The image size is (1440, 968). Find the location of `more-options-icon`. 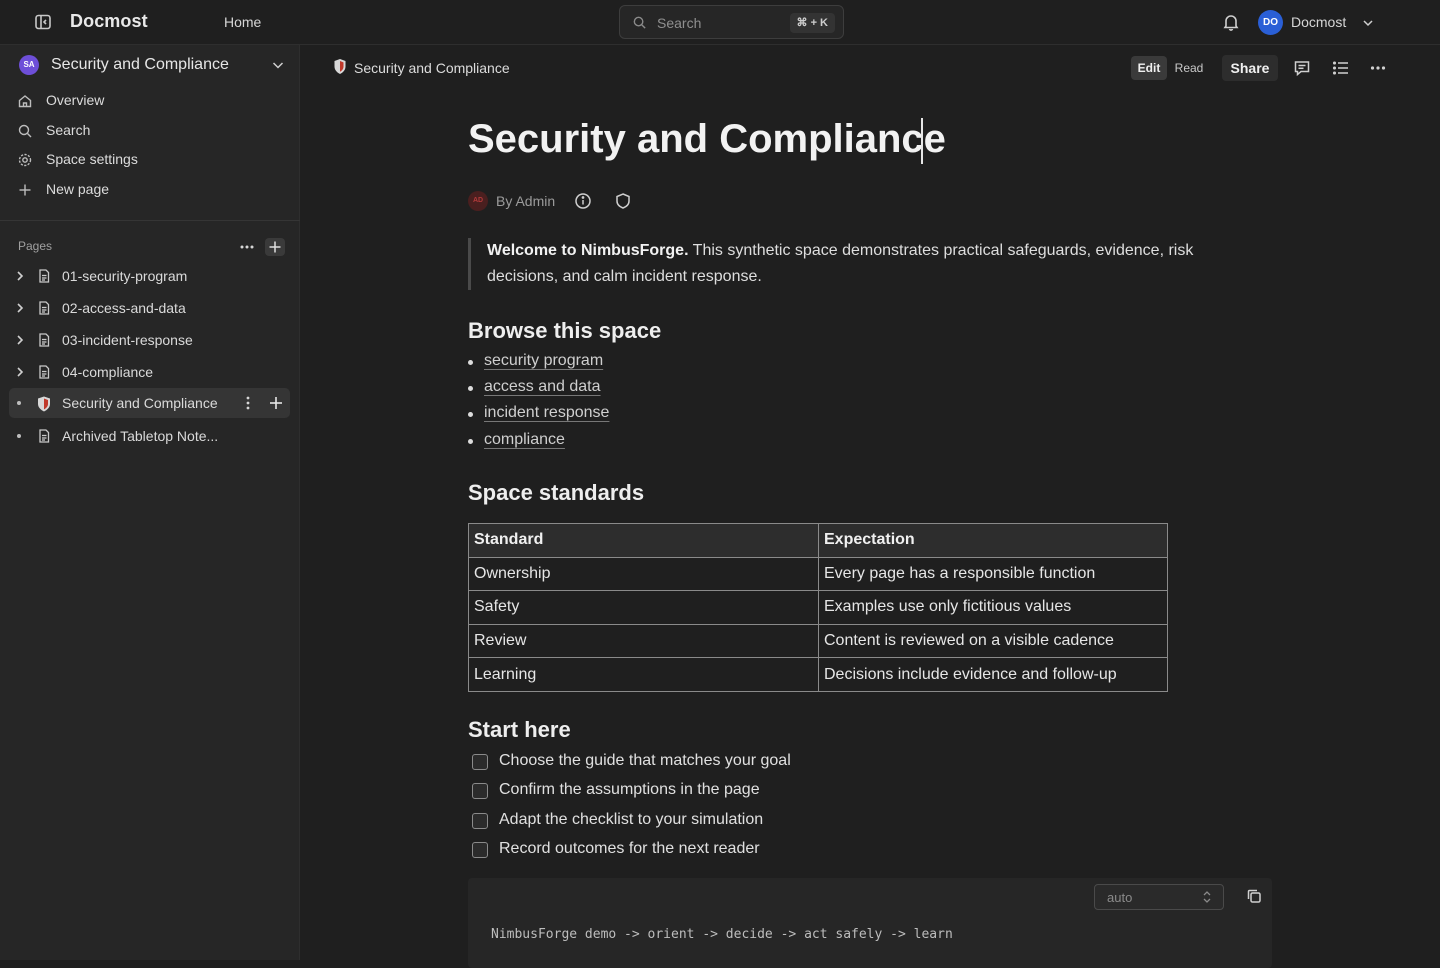

more-options-icon is located at coordinates (1378, 68).